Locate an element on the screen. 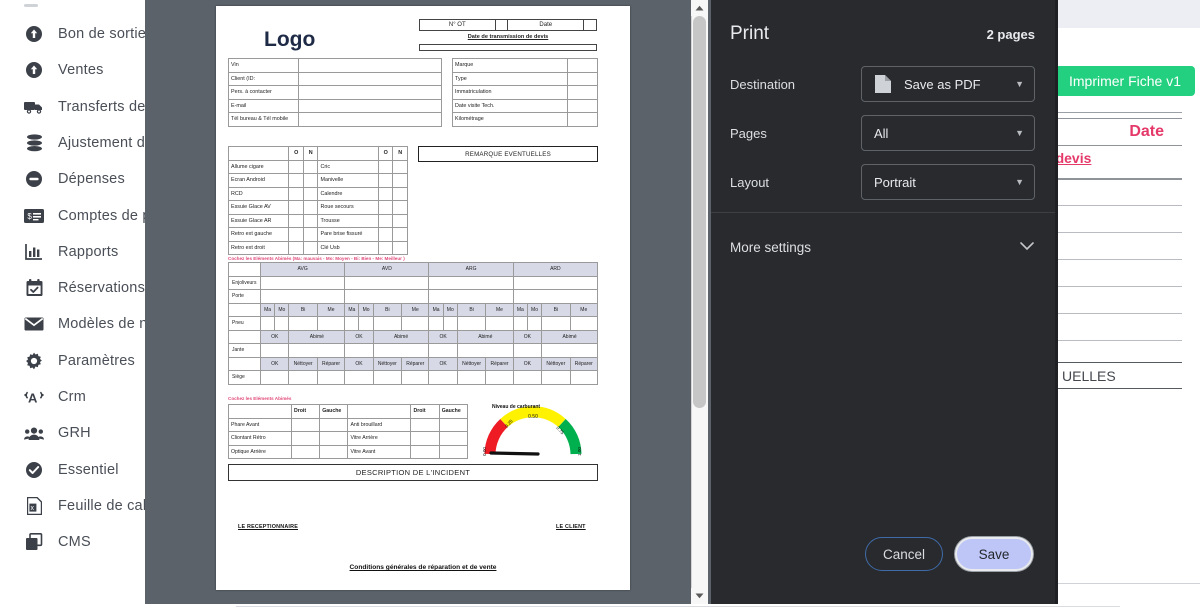 The height and width of the screenshot is (613, 1200). pages-select: All ▼ is located at coordinates (948, 133).